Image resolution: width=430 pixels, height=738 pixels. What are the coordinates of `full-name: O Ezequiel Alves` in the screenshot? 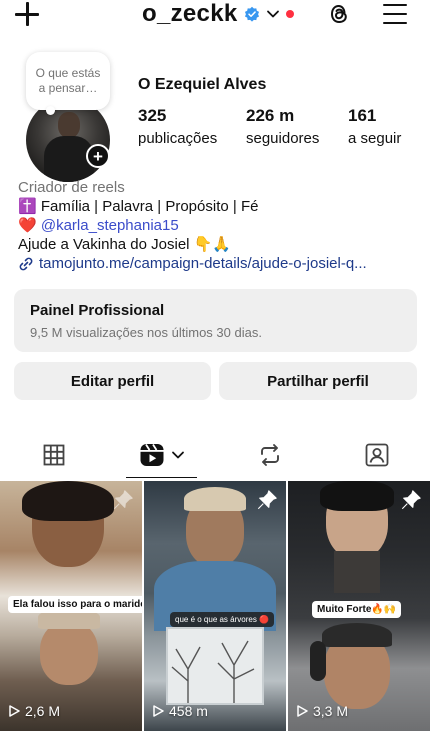 It's located at (202, 84).